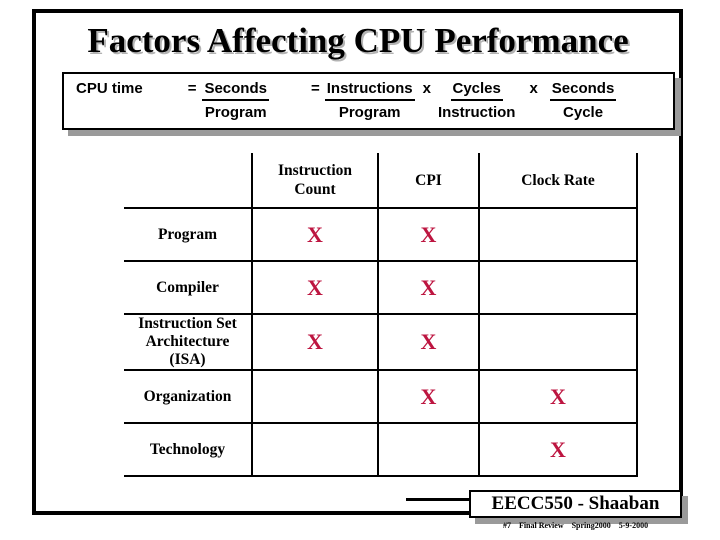 This screenshot has width=720, height=540. Describe the element at coordinates (369, 90) in the screenshot. I see `equation-term2-numerator: Instructions` at that location.